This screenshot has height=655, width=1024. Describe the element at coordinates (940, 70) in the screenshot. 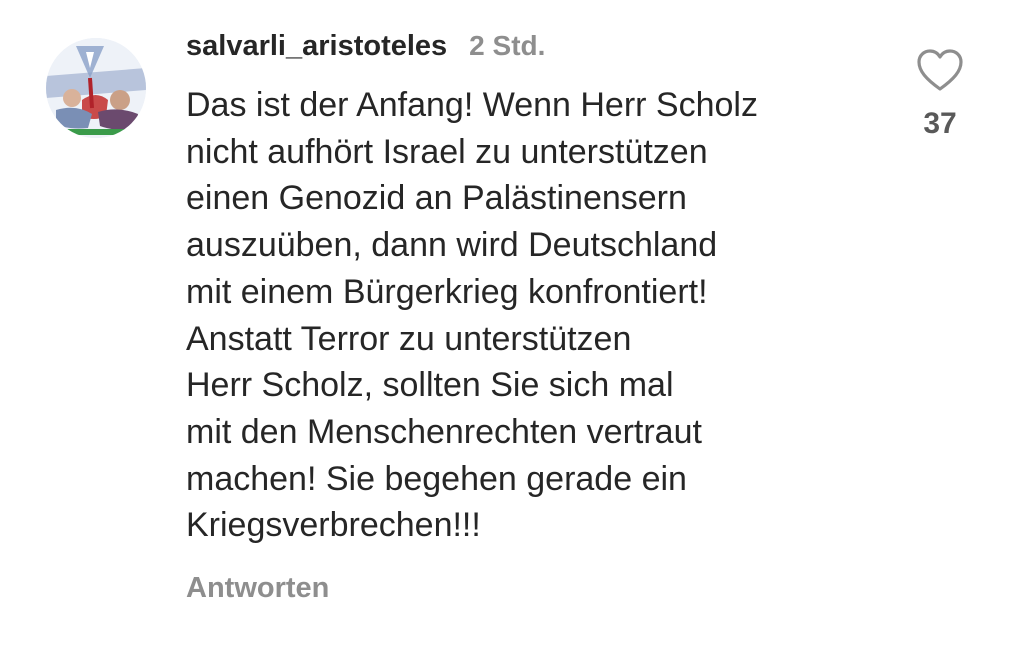

I see `heart-icon` at that location.